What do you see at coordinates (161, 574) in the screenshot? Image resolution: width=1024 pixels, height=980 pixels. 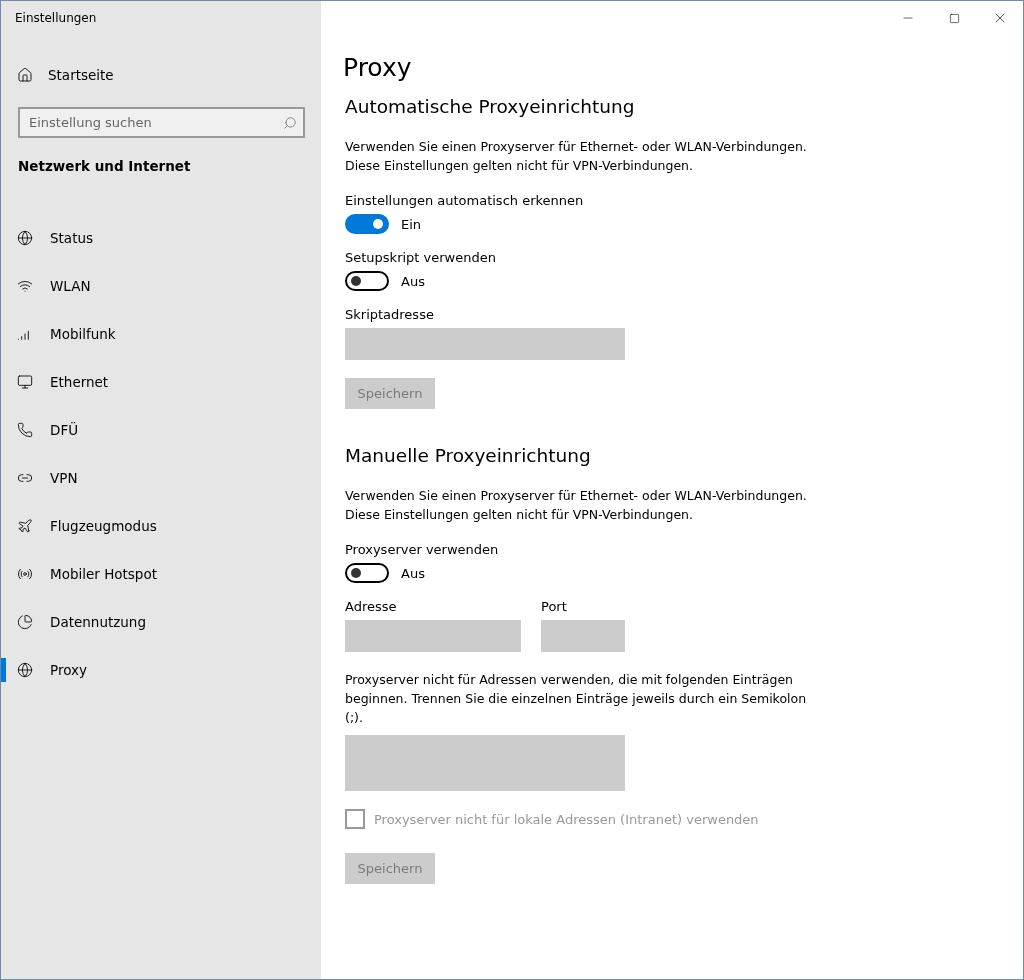 I see `nav-item: Mobiler Hotspot` at bounding box center [161, 574].